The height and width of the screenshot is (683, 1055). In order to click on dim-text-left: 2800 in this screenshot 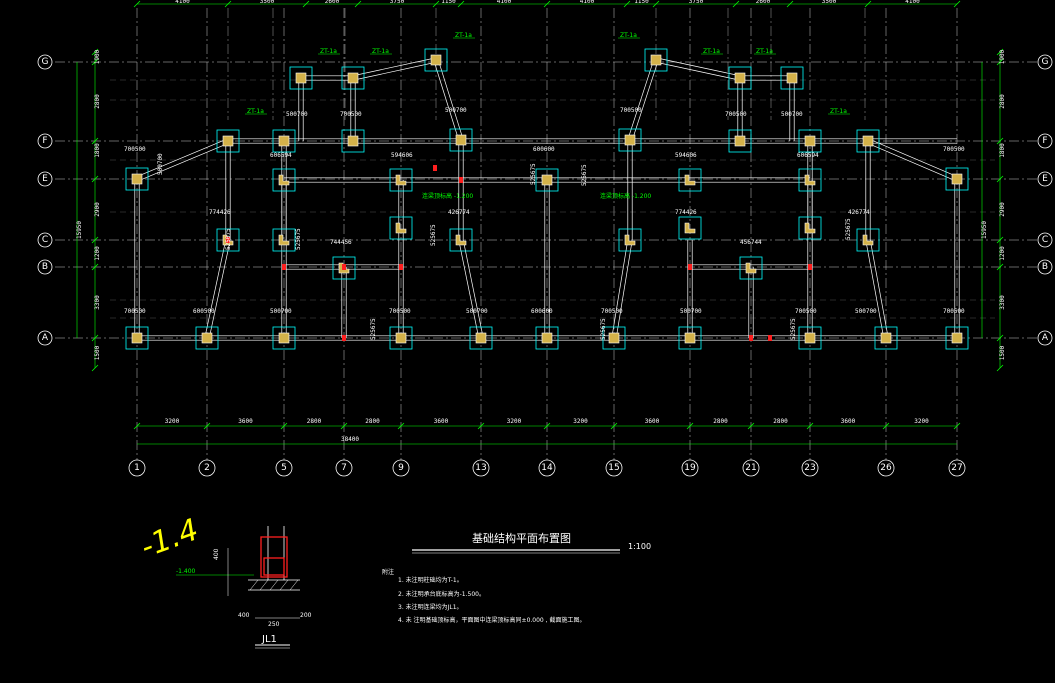, I will do `click(97, 101)`.